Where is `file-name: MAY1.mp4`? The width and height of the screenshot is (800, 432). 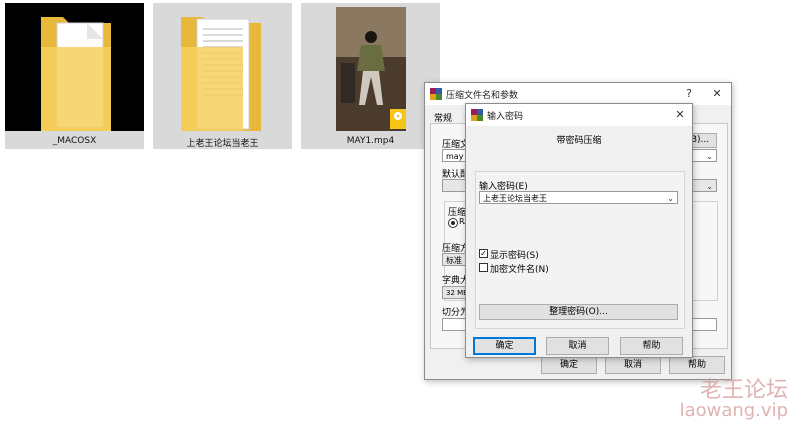
file-name: MAY1.mp4 is located at coordinates (370, 141).